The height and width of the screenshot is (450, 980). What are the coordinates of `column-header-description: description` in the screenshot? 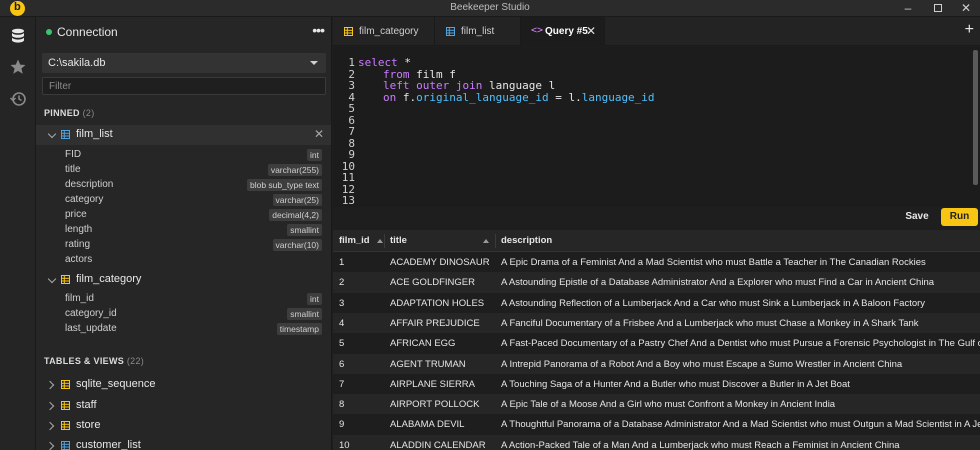 It's located at (526, 240).